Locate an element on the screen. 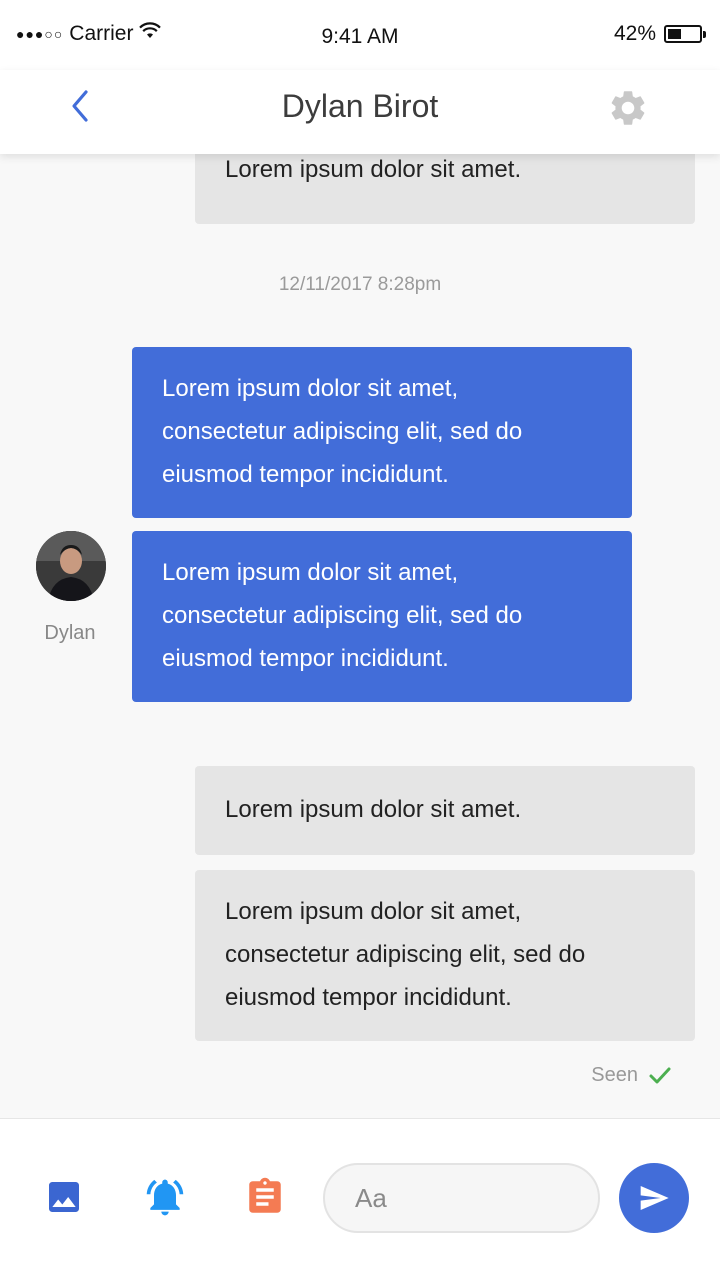 This screenshot has height=1286, width=720. battery-icon is located at coordinates (685, 34).